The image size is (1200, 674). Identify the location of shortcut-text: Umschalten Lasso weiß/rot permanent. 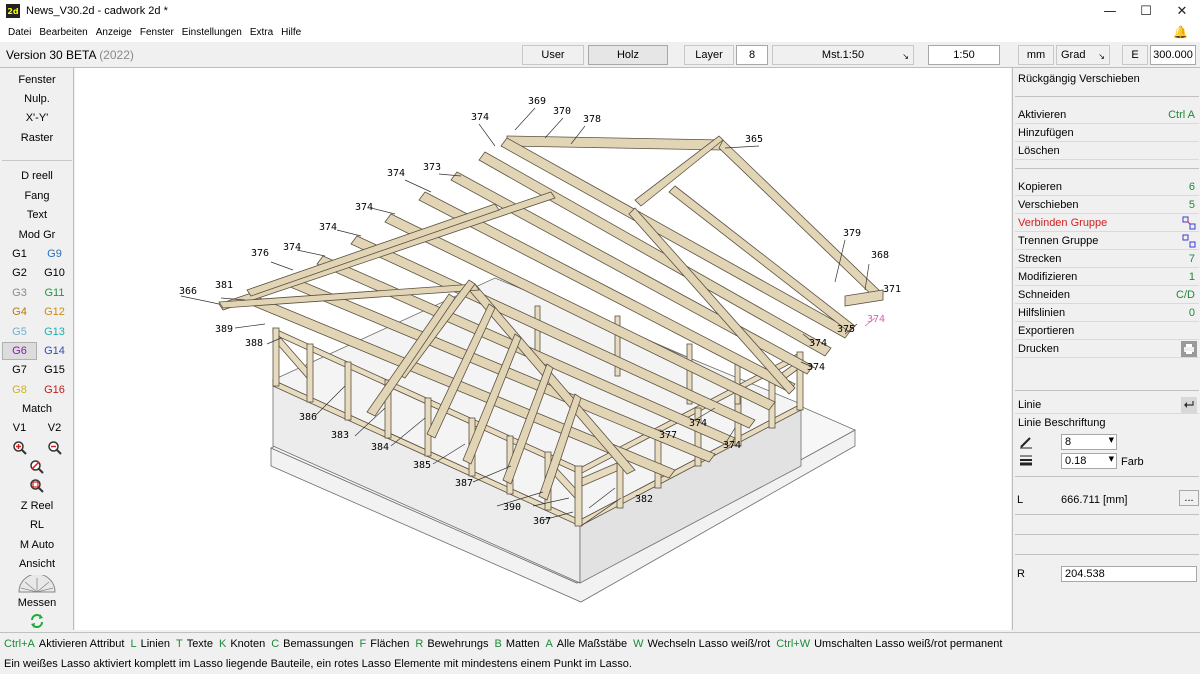
(908, 644).